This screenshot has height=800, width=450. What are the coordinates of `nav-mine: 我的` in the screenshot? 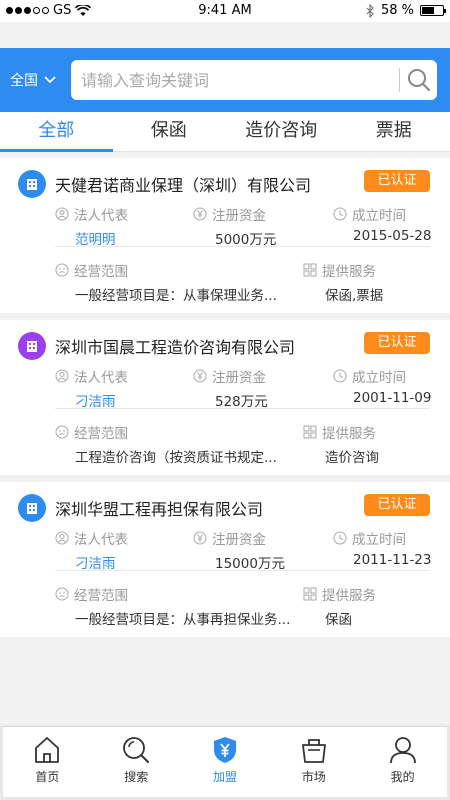 It's located at (402, 766).